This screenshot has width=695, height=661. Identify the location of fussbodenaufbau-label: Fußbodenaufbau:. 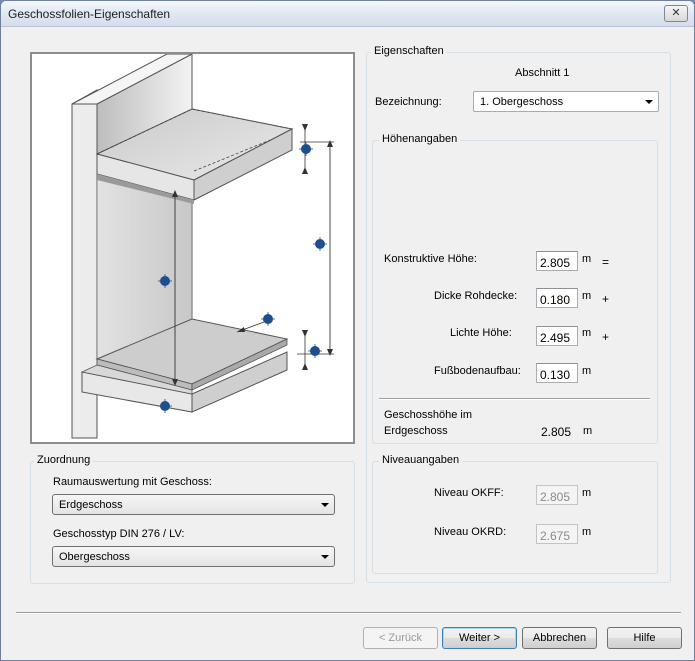
(477, 371).